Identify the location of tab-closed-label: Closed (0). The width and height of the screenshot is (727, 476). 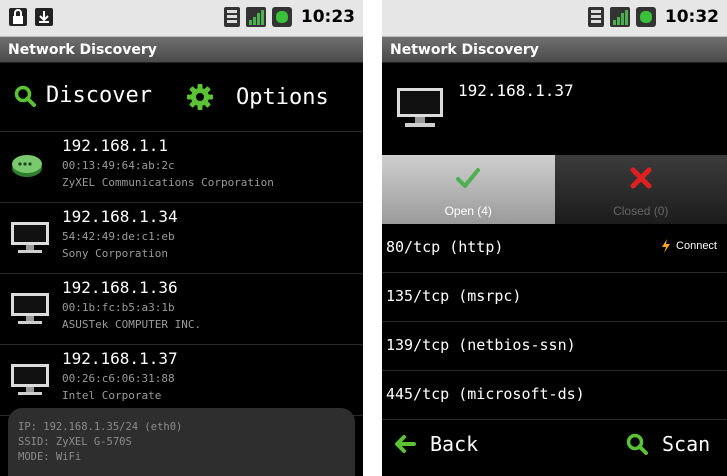
(641, 211).